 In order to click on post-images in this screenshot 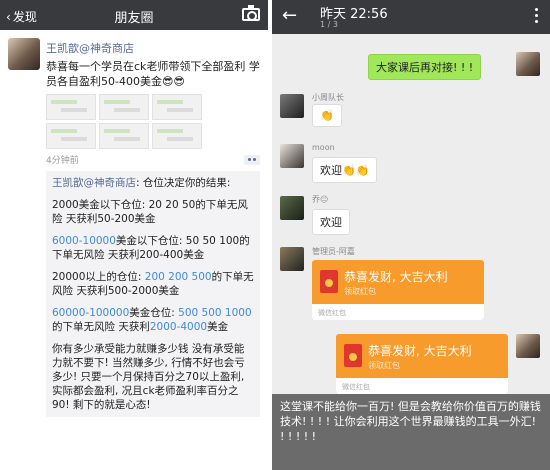, I will do `click(153, 121)`.